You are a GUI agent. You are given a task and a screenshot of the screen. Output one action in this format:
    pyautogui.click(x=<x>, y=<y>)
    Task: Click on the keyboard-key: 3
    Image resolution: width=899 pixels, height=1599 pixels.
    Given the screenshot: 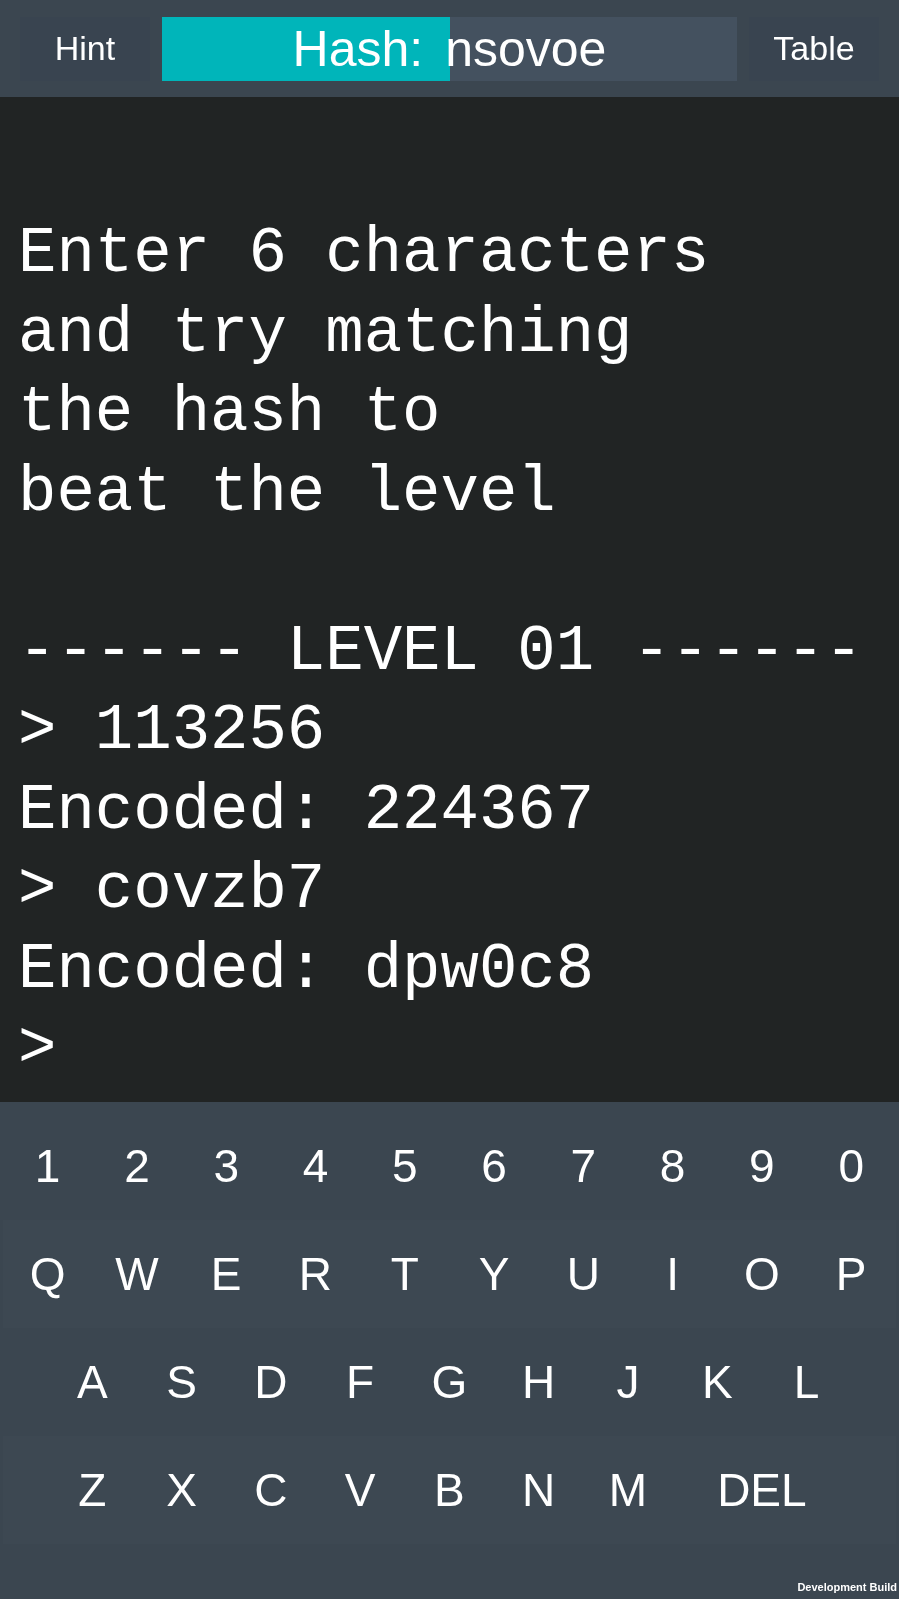 What is the action you would take?
    pyautogui.click(x=226, y=1166)
    